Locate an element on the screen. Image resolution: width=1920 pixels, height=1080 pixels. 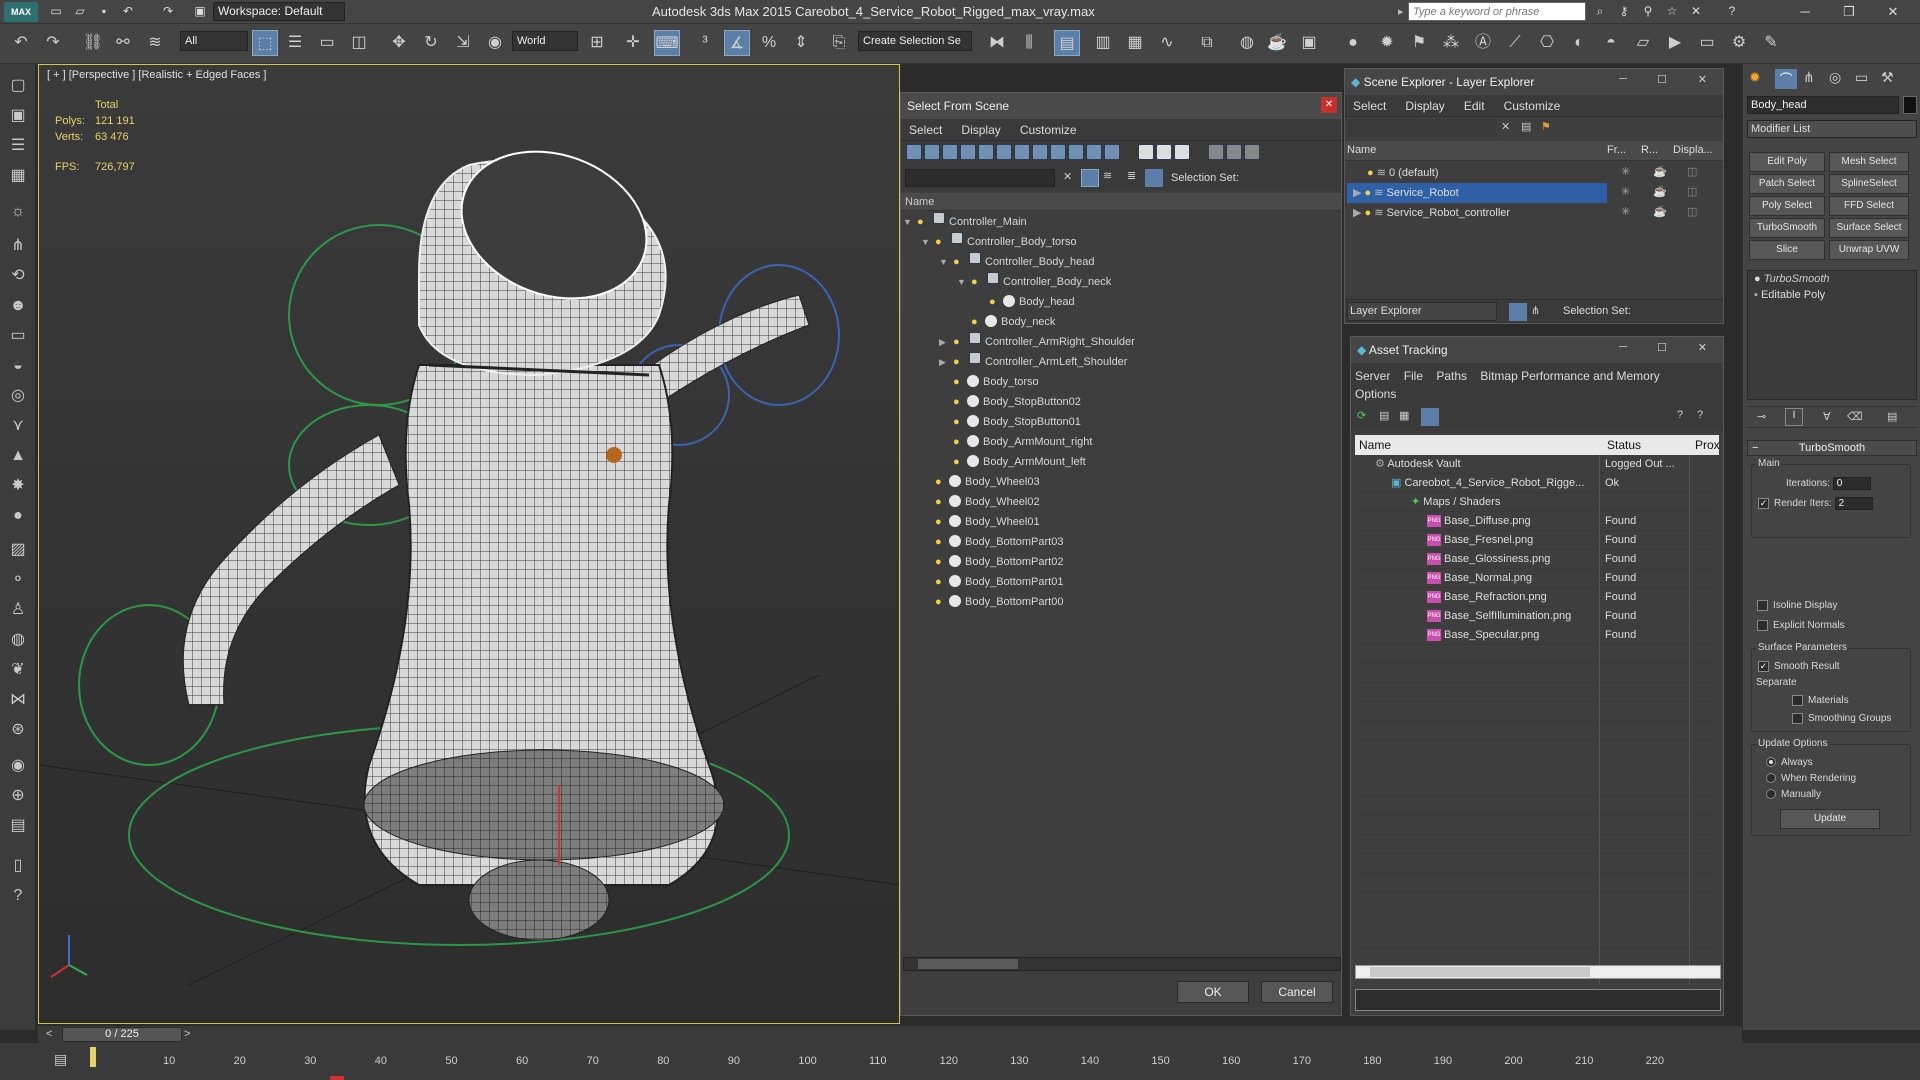
manually-radio is located at coordinates (1771, 794).